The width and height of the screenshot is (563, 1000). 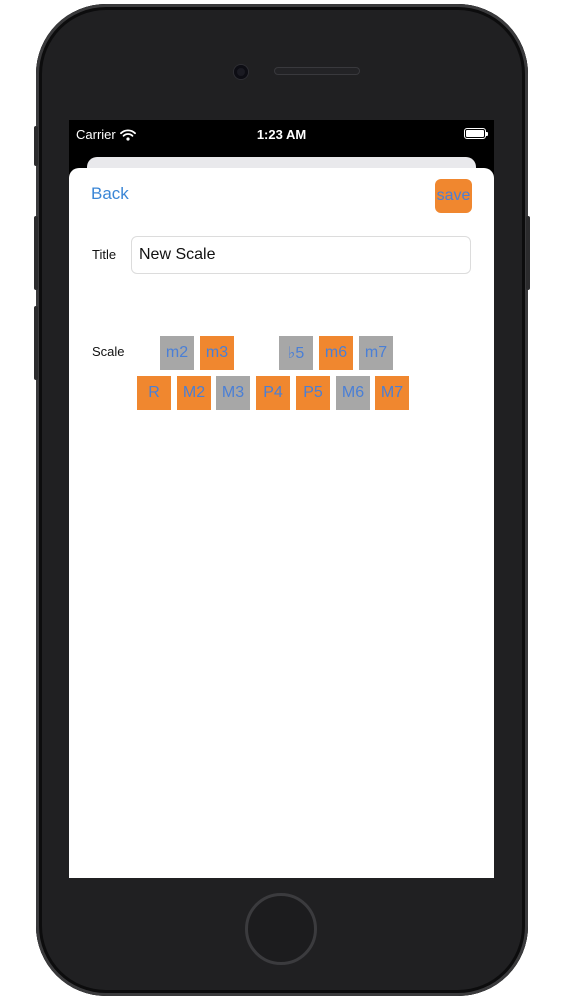 What do you see at coordinates (281, 929) in the screenshot?
I see `home-button` at bounding box center [281, 929].